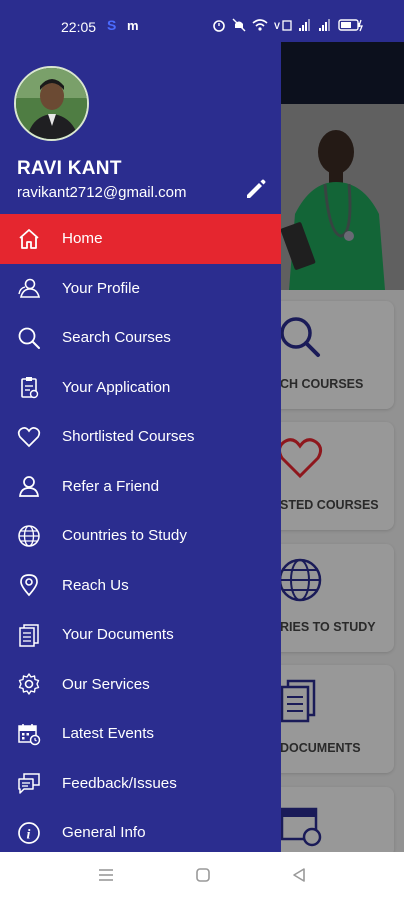  I want to click on documents-icon, so click(29, 635).